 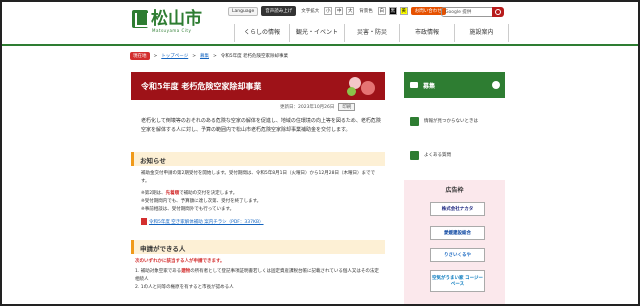 What do you see at coordinates (316, 33) in the screenshot?
I see `nav-tourism: 観光・イベント` at bounding box center [316, 33].